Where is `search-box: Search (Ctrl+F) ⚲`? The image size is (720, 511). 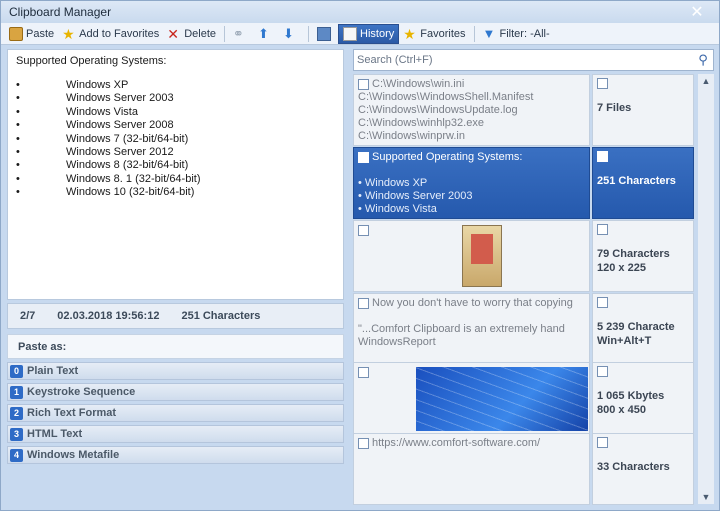
search-box: Search (Ctrl+F) ⚲ is located at coordinates (533, 60).